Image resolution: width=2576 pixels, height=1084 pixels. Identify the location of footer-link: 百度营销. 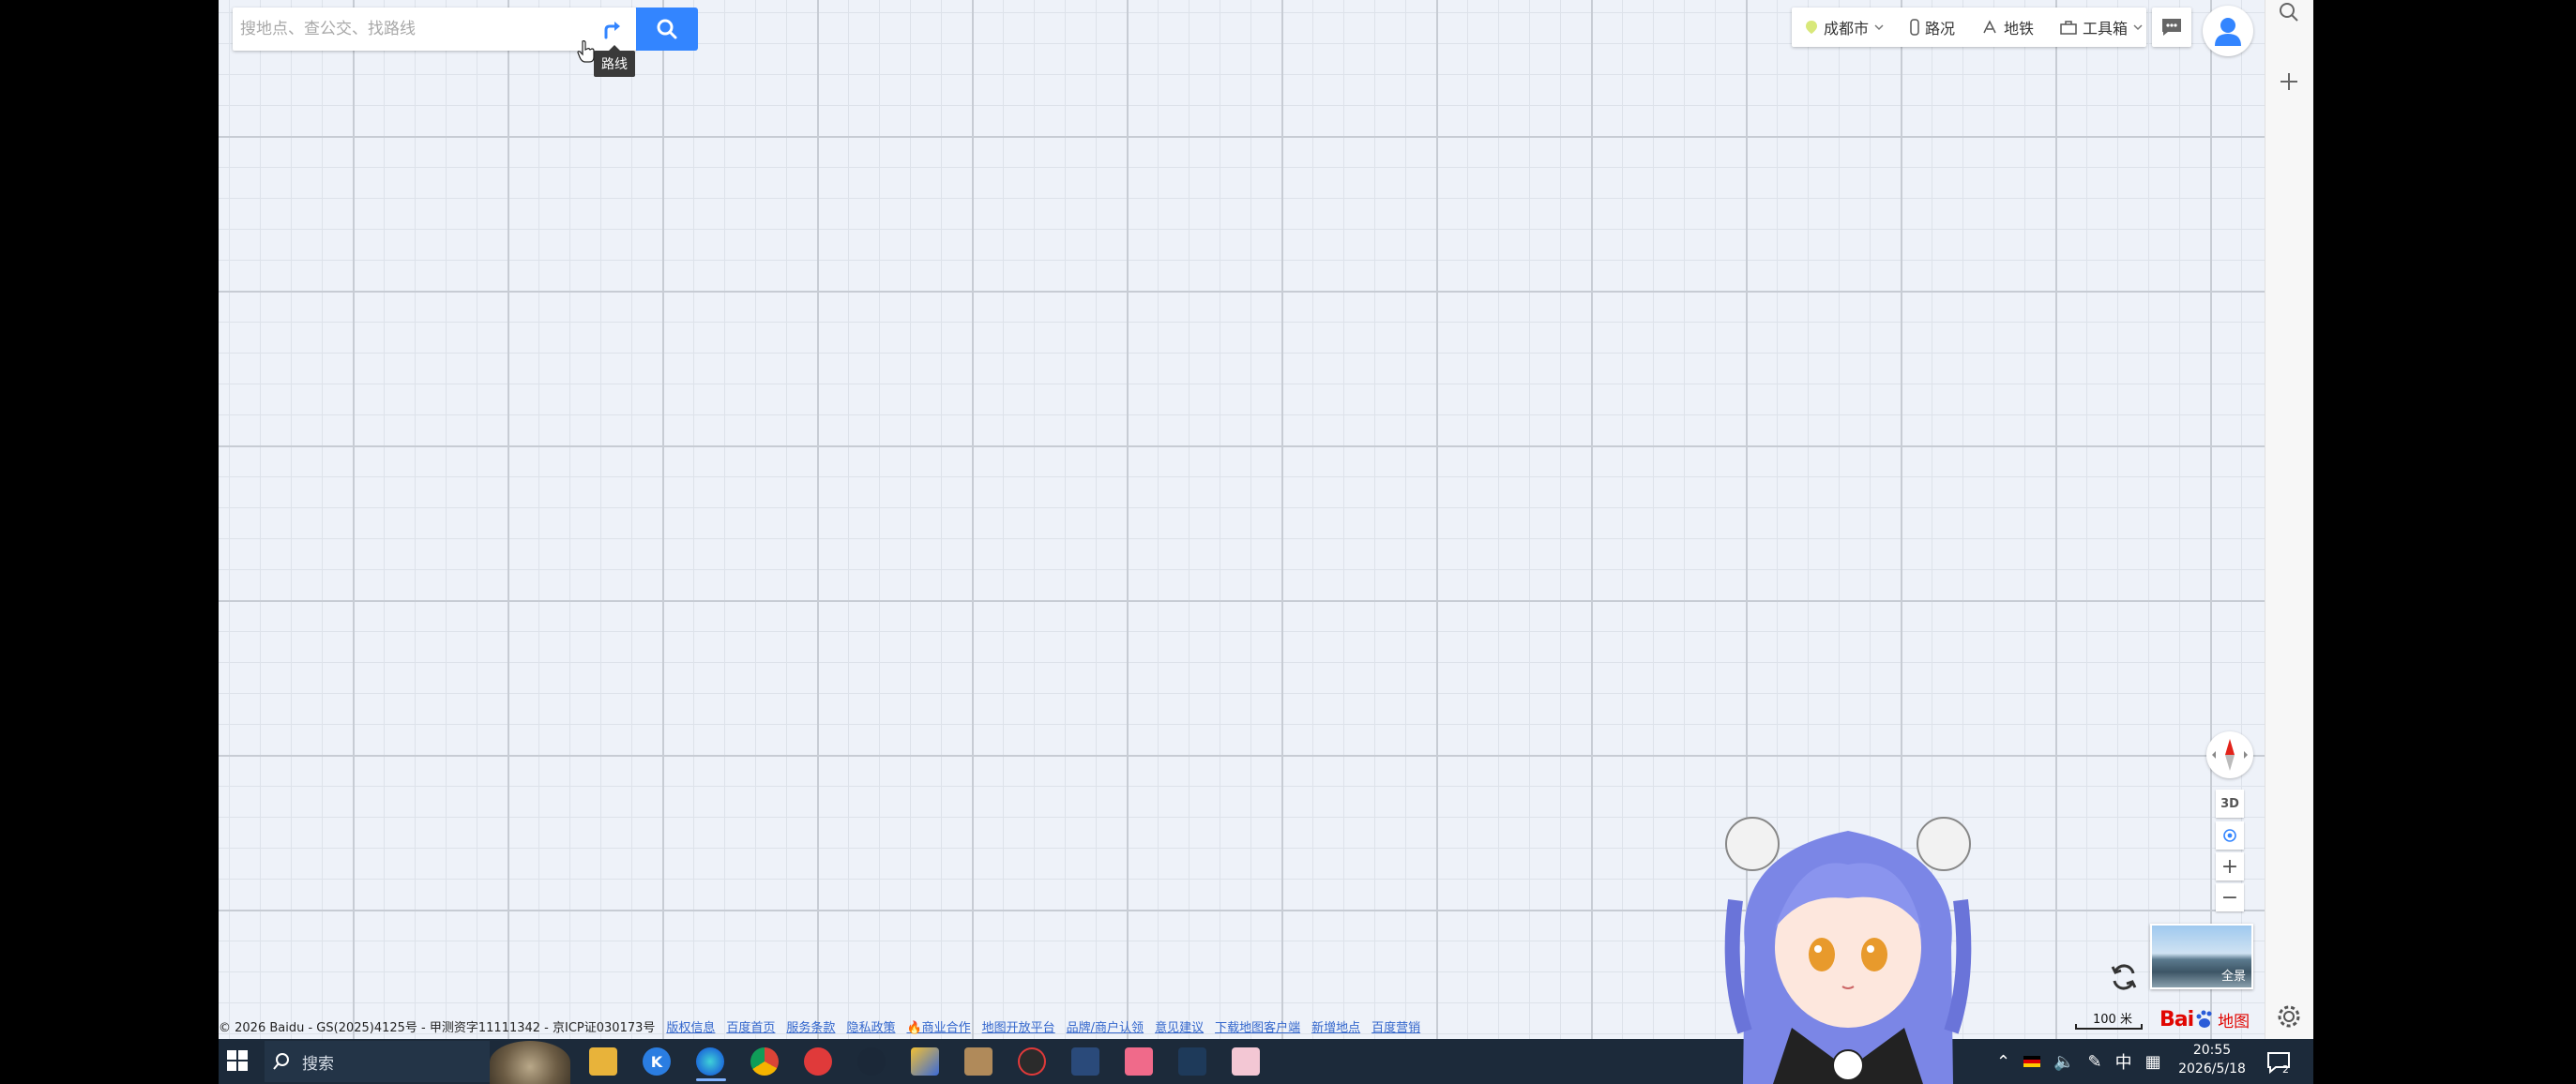
(1395, 1026).